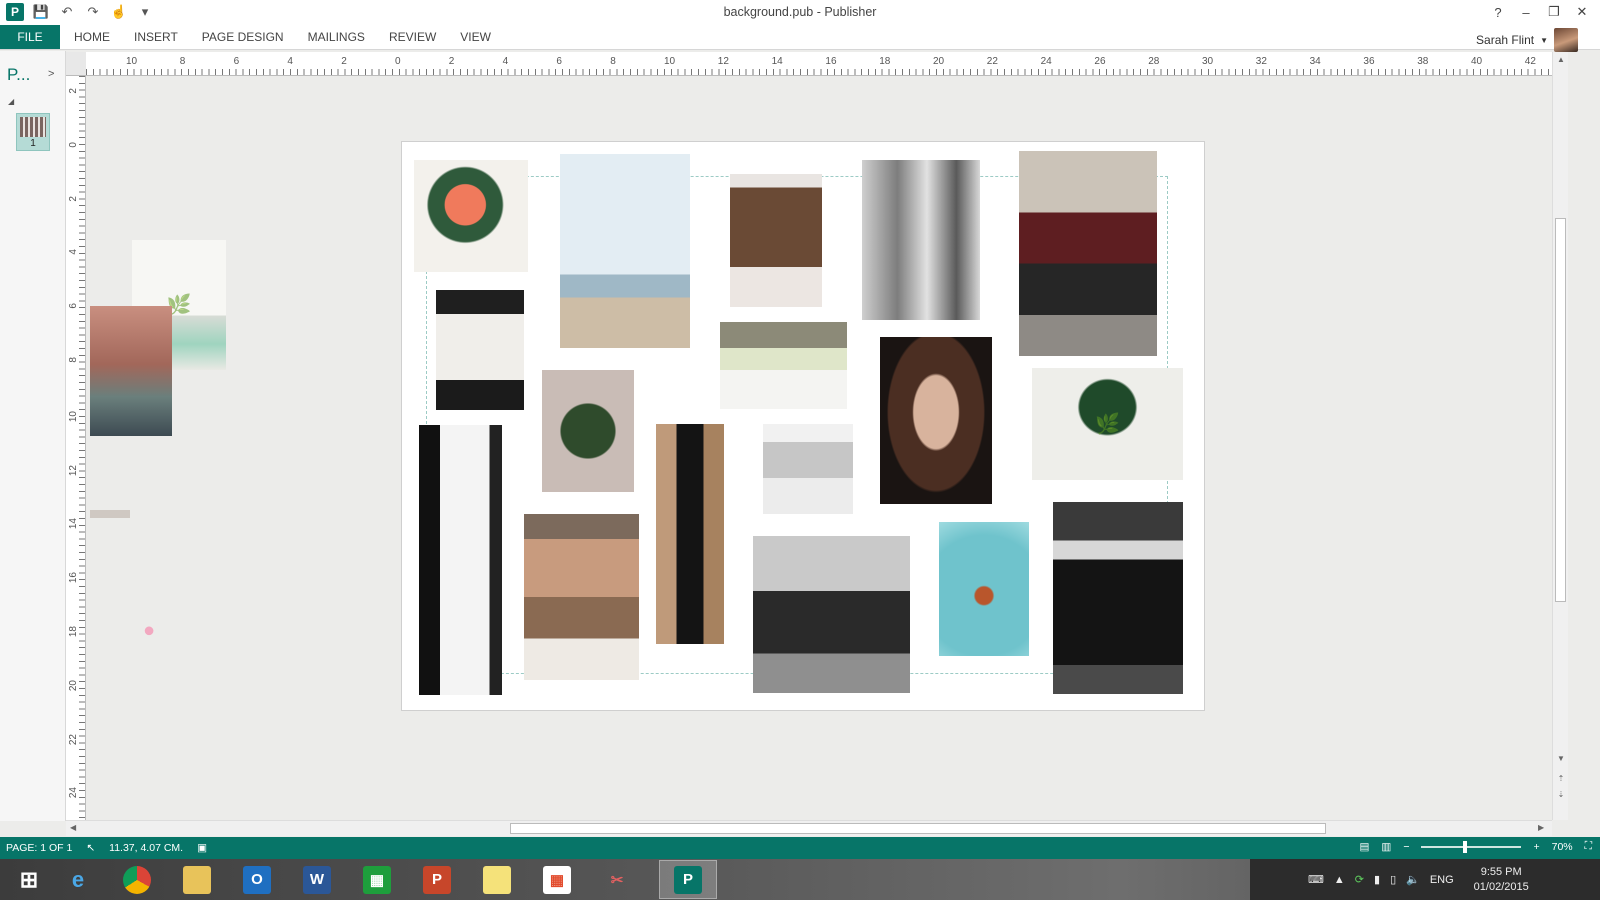 Image resolution: width=1600 pixels, height=900 pixels. I want to click on previous-page-icon: ⇡, so click(1561, 778).